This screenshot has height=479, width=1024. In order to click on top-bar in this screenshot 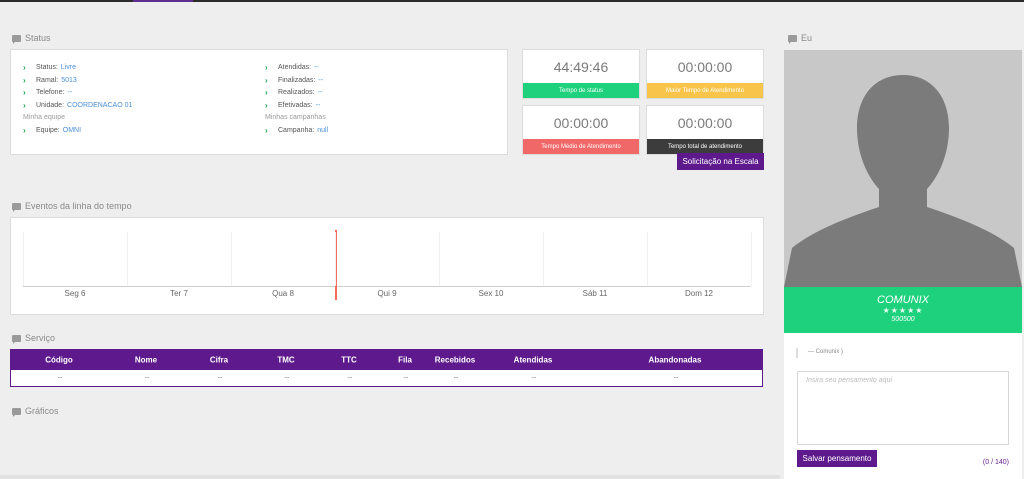, I will do `click(512, 1)`.